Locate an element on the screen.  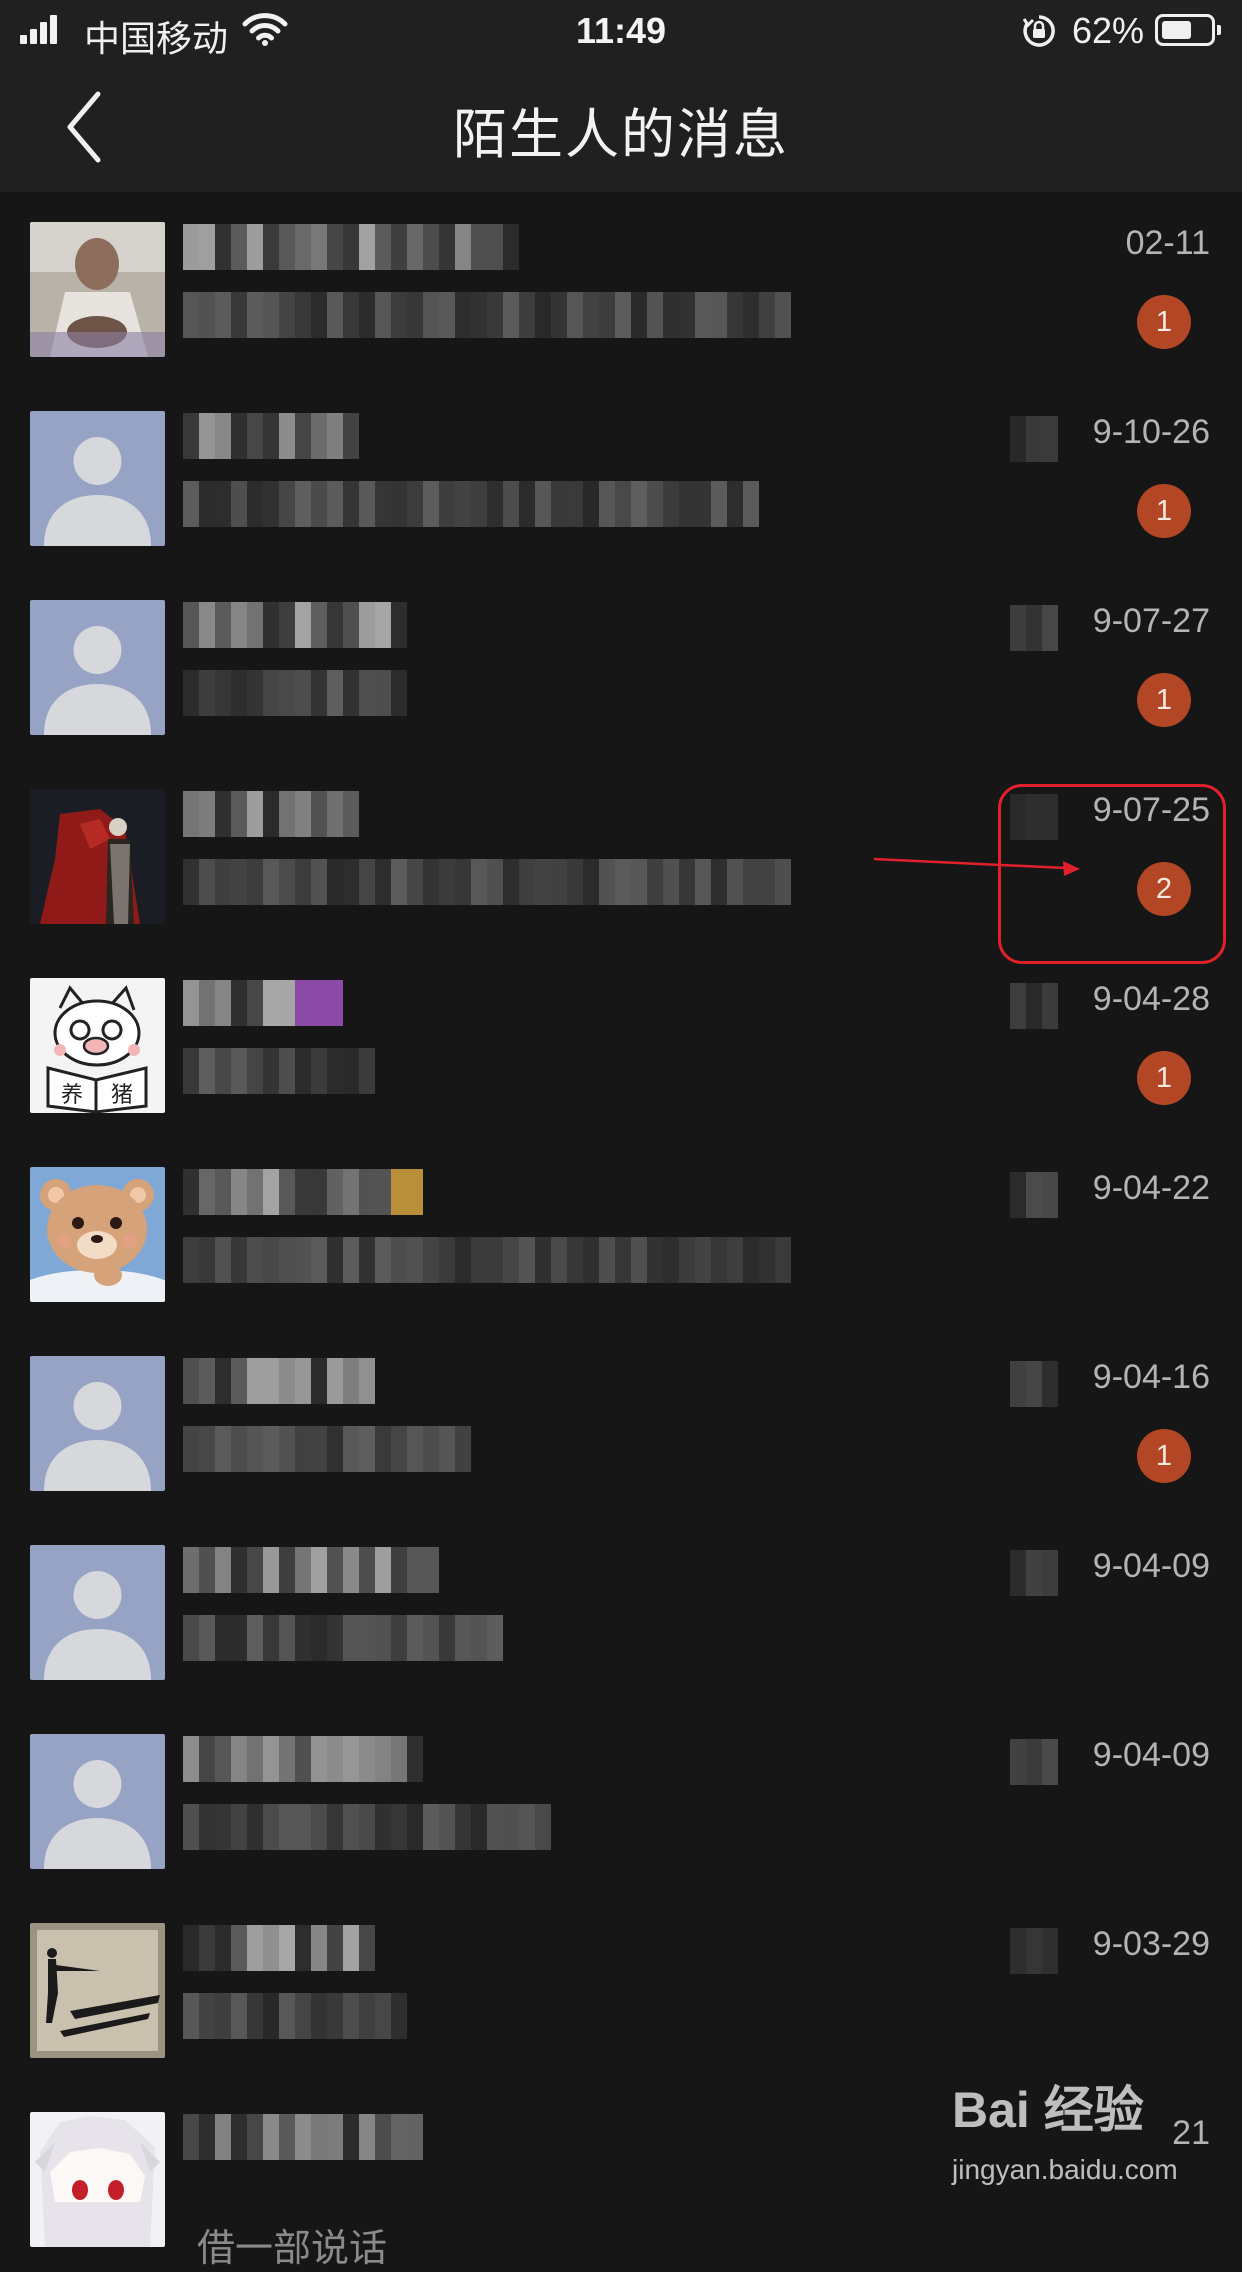
baidu-jingyan-watermark: Bai 经验 jingyan.baidu.com is located at coordinates (1090, 2135).